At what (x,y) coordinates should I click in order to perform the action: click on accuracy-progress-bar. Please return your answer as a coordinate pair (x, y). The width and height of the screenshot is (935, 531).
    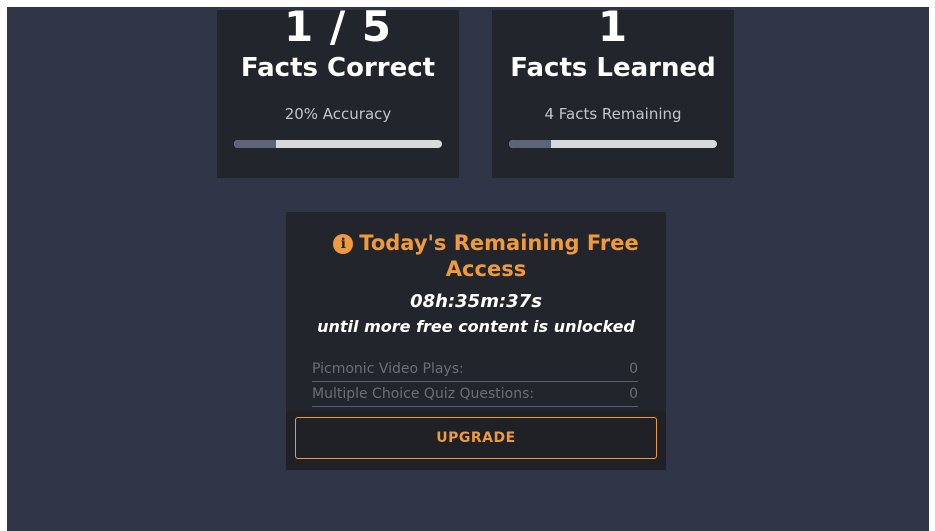
    Looking at the image, I should click on (338, 144).